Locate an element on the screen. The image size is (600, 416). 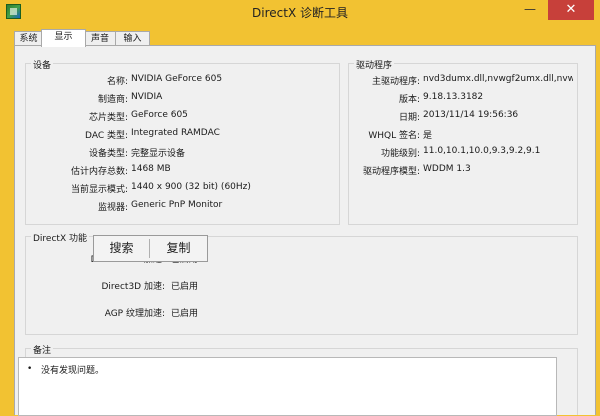
direct3d-accel-value: 已启用 is located at coordinates (185, 287).